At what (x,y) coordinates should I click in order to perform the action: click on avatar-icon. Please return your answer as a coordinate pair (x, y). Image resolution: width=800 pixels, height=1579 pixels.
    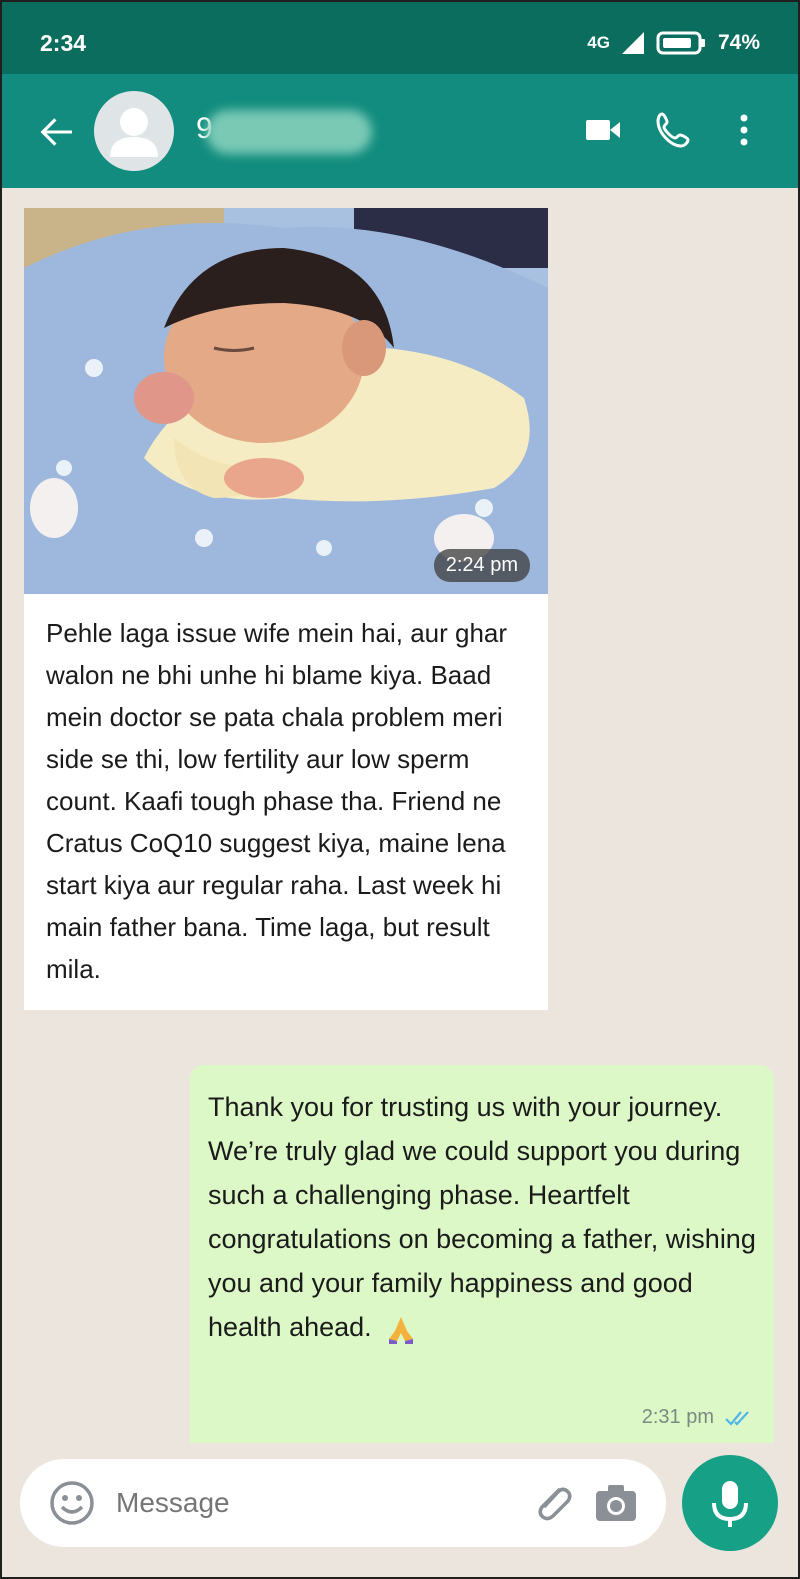
    Looking at the image, I should click on (134, 132).